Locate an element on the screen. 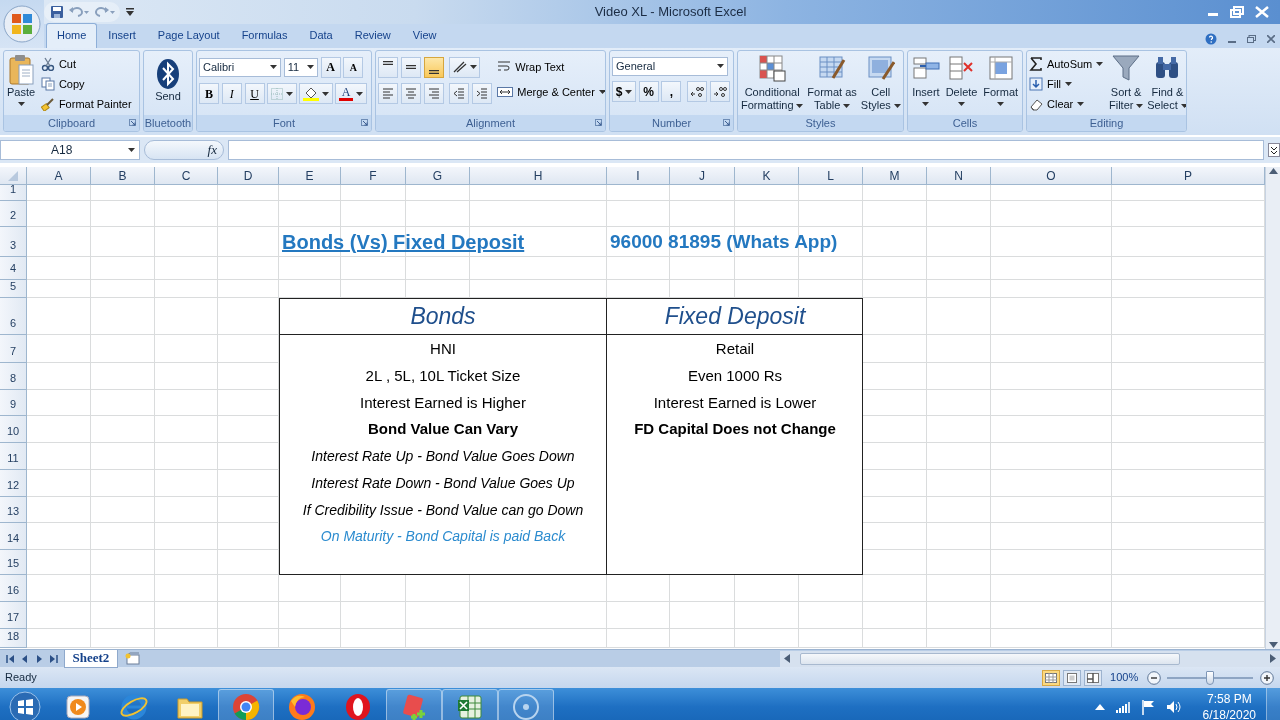  row-header: 17 is located at coordinates (13, 615).